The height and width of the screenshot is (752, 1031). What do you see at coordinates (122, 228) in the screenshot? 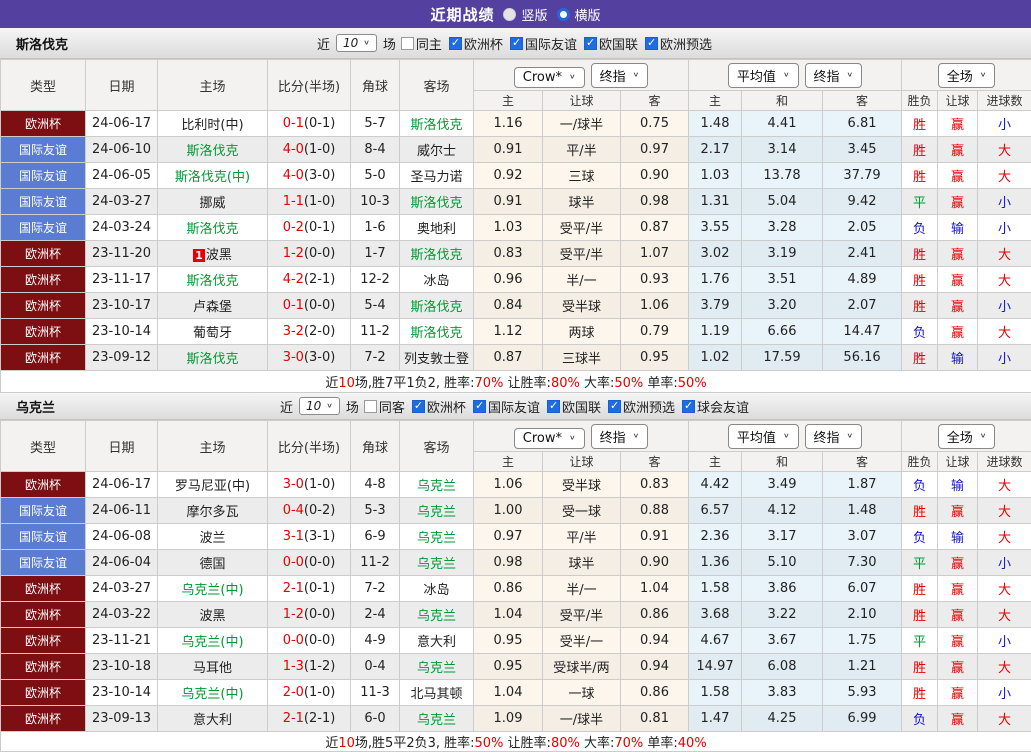
I see `date-cell: 24-03-24` at bounding box center [122, 228].